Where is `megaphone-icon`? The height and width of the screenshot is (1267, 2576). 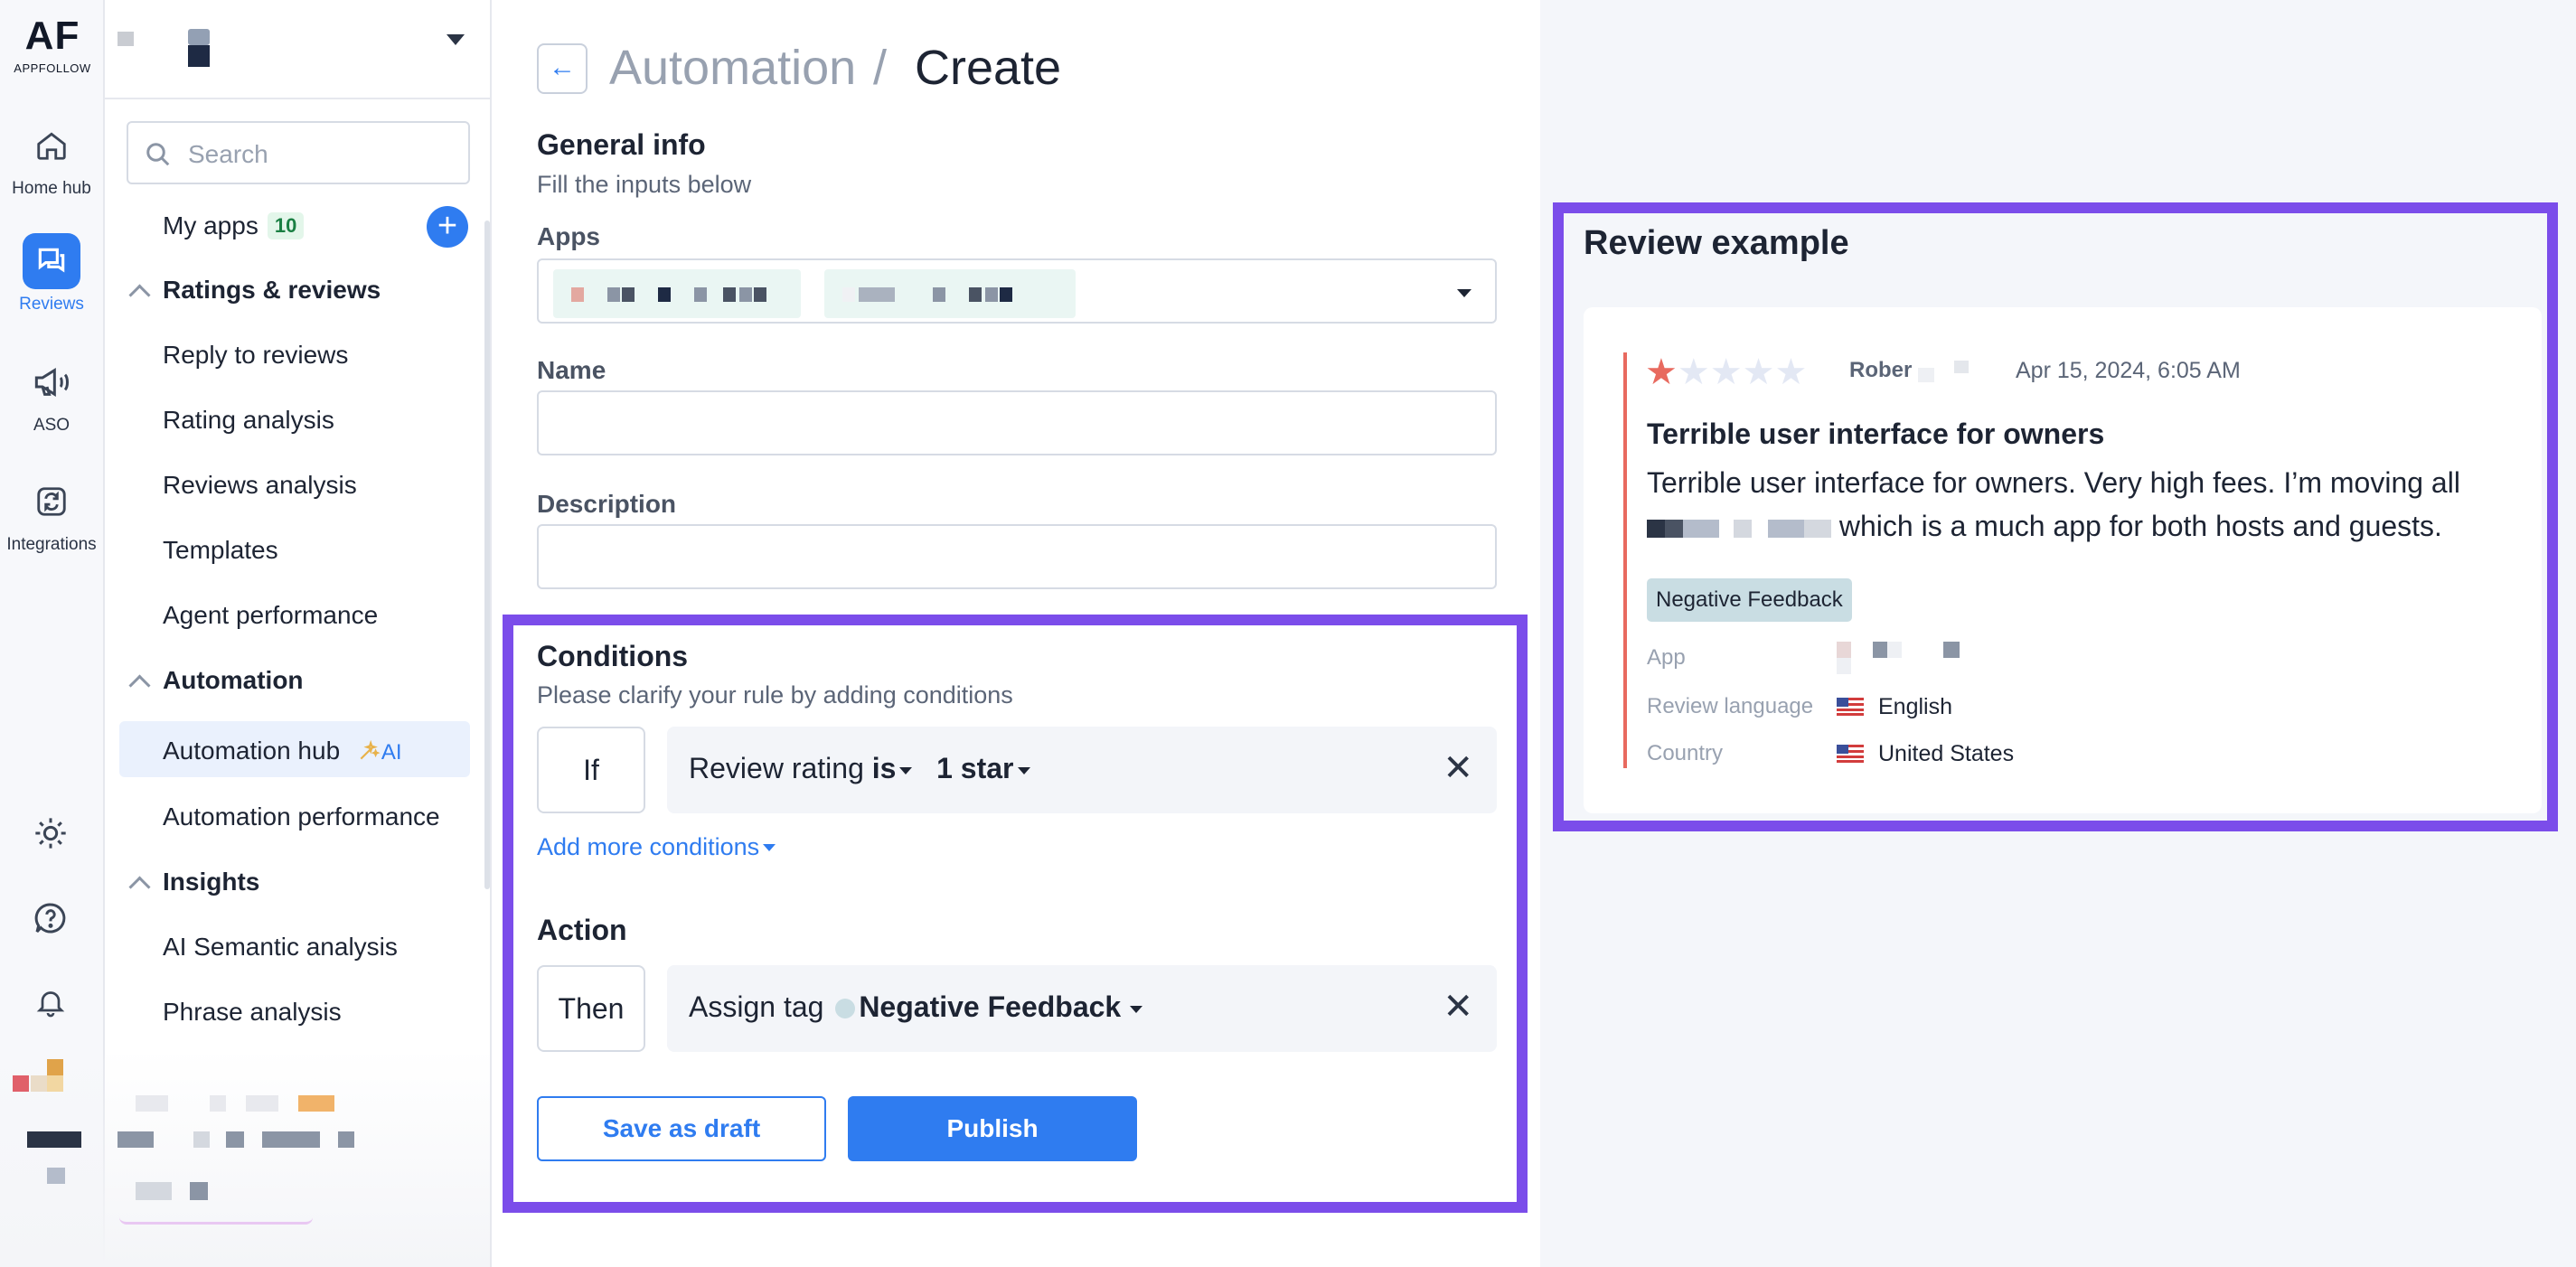
megaphone-icon is located at coordinates (52, 382).